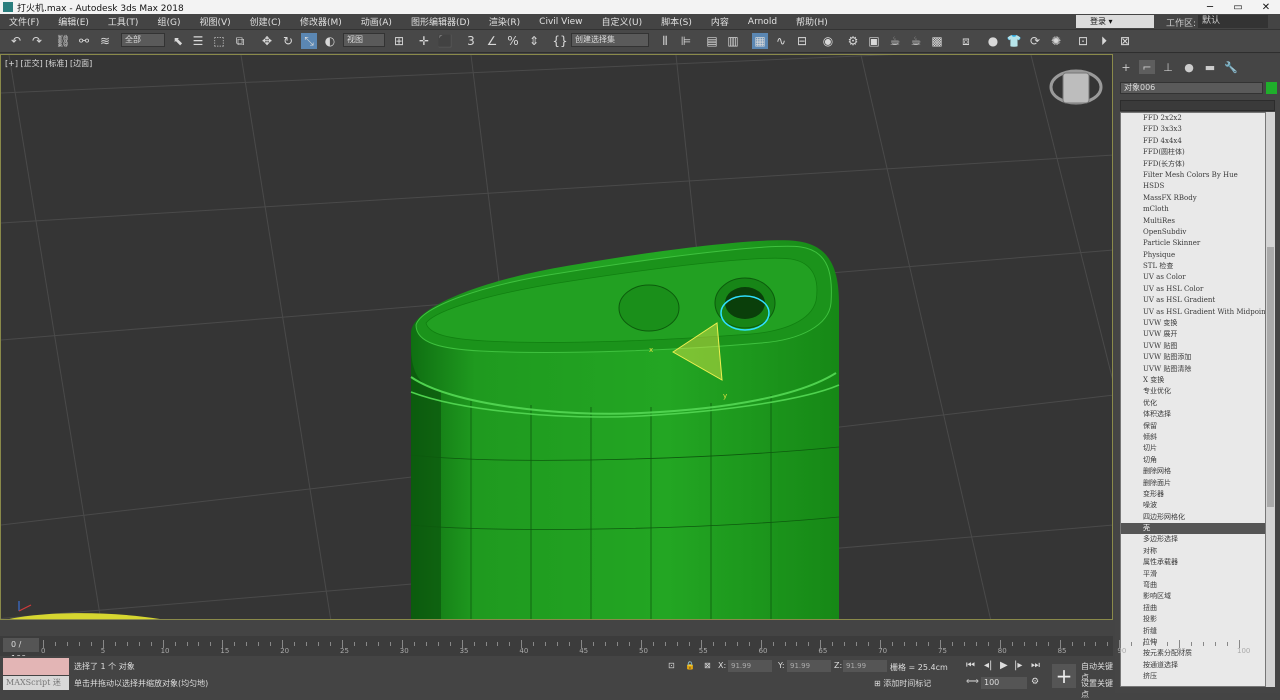  Describe the element at coordinates (1193, 152) in the screenshot. I see `modifier-list-item: FFD(圆柱体)` at that location.